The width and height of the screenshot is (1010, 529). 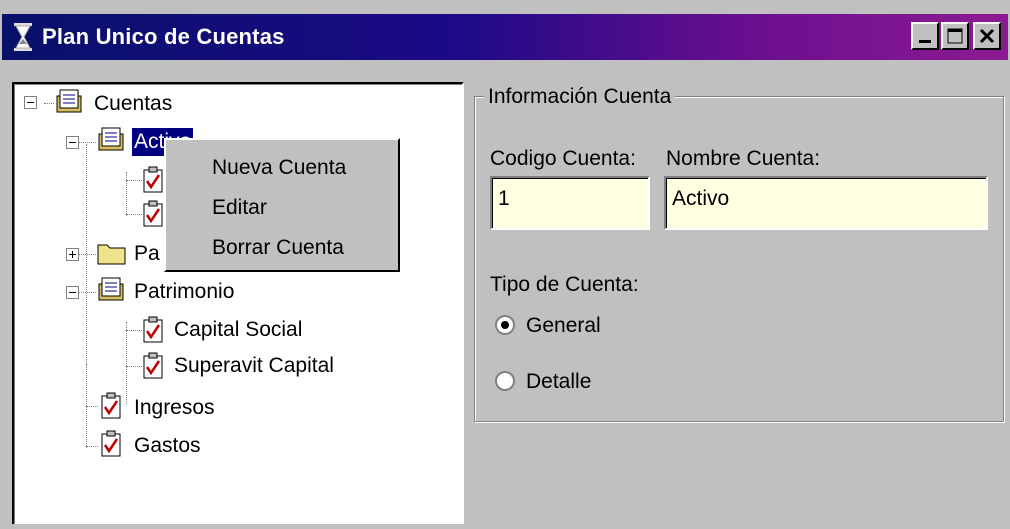 What do you see at coordinates (558, 382) in the screenshot?
I see `radio-detalle-label: Detalle` at bounding box center [558, 382].